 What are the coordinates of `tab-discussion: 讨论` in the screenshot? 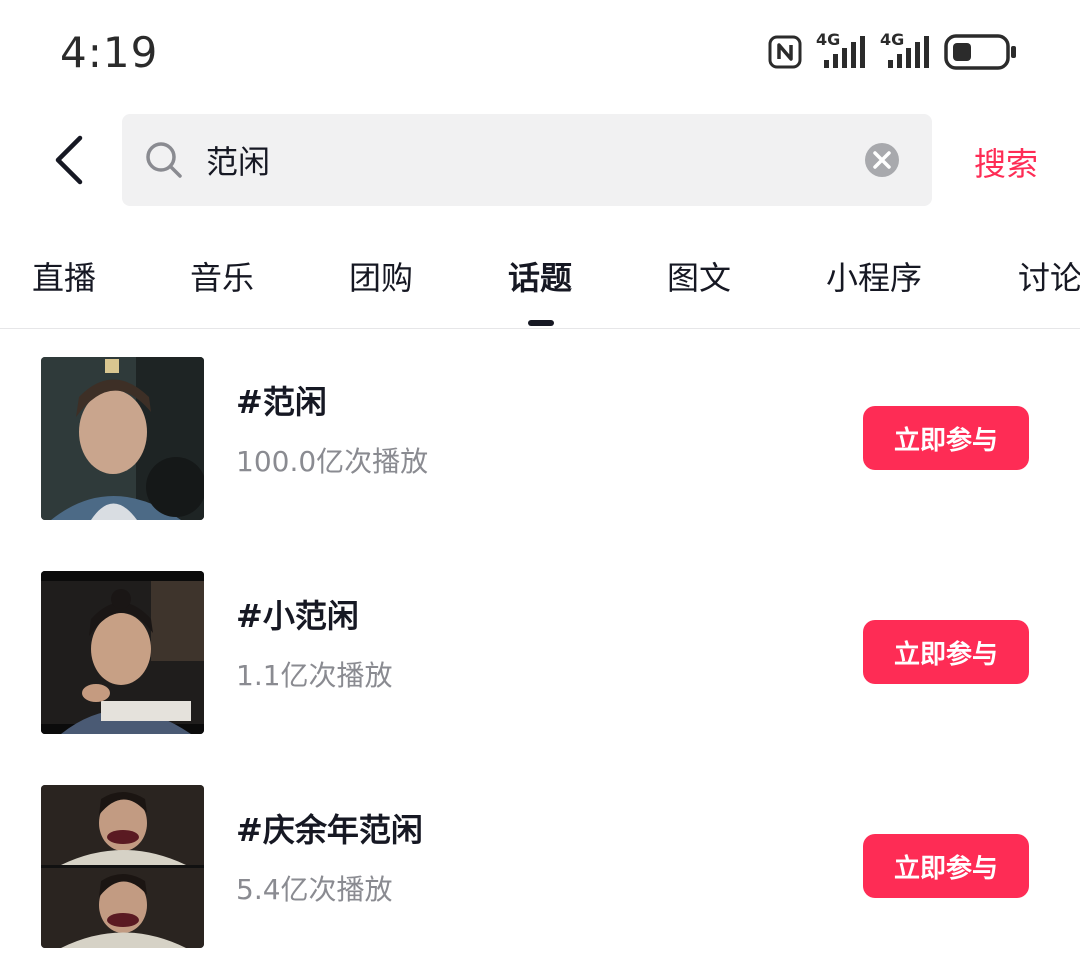 It's located at (1049, 276).